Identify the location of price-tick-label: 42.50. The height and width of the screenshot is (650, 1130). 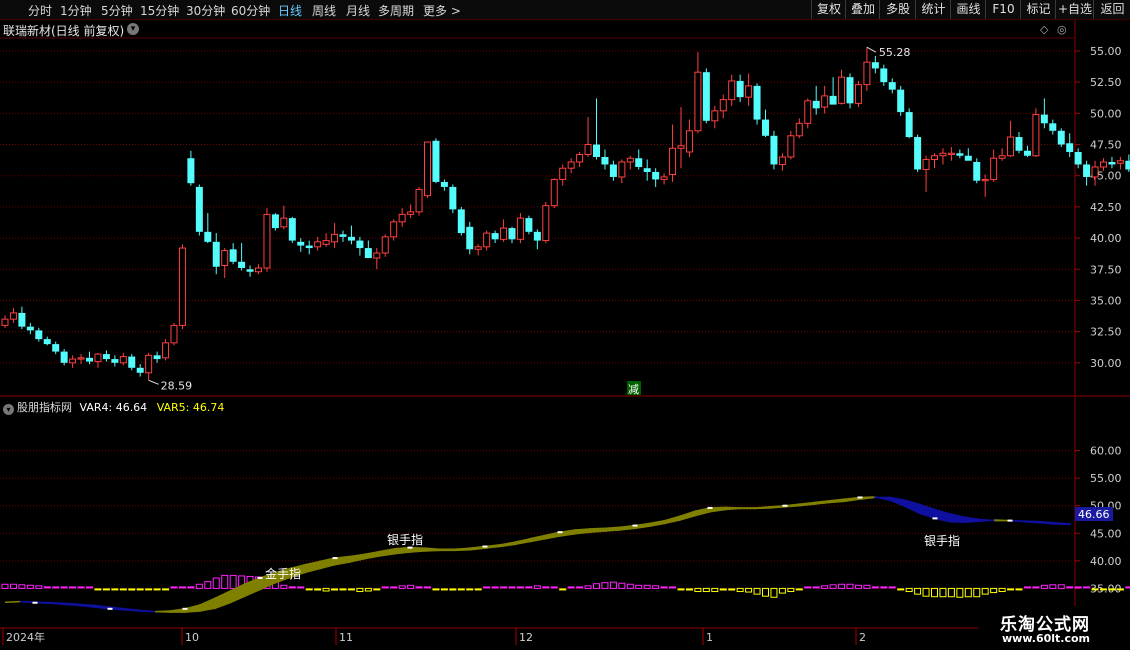
(1106, 207).